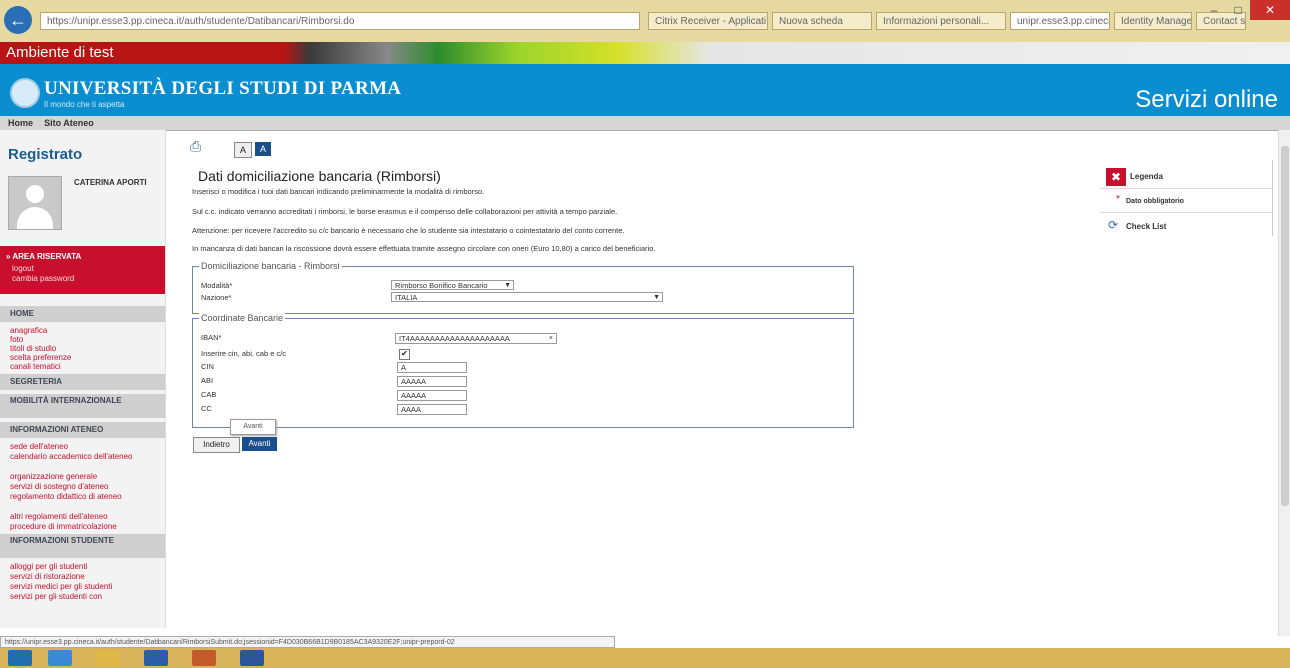 This screenshot has height=668, width=1290. I want to click on sidebar-link: calendario accademico dell'ateneo, so click(85, 456).